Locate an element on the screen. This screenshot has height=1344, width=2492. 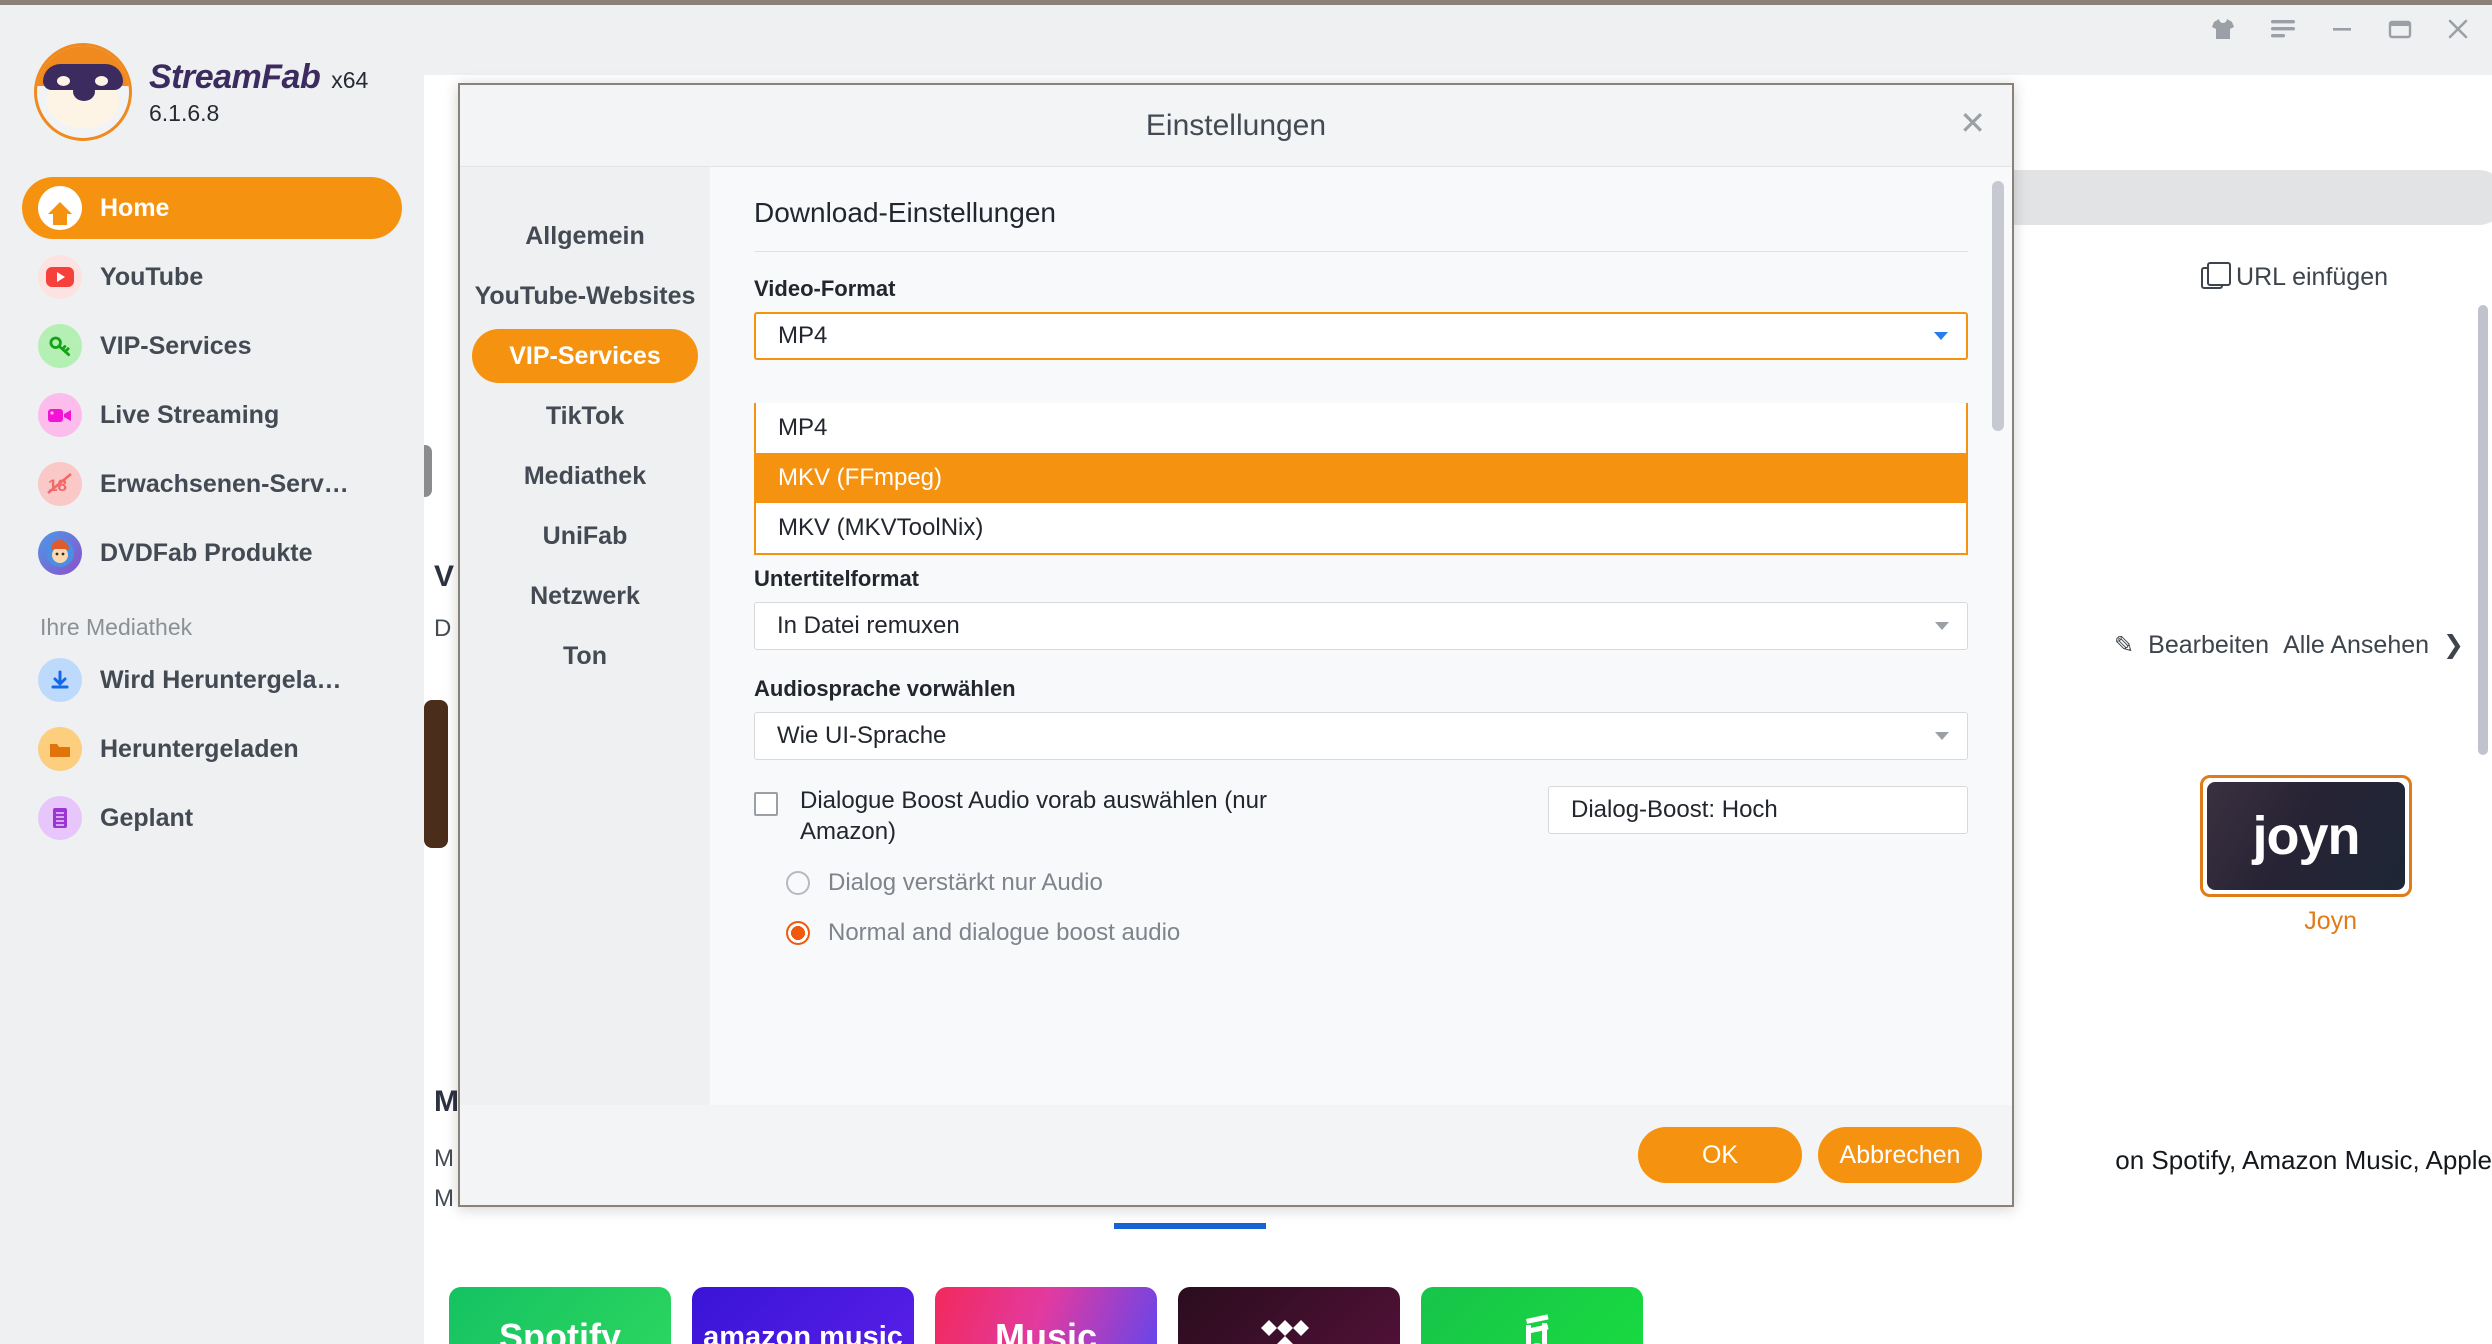
bg-subtext-2b: M is located at coordinates (444, 1198).